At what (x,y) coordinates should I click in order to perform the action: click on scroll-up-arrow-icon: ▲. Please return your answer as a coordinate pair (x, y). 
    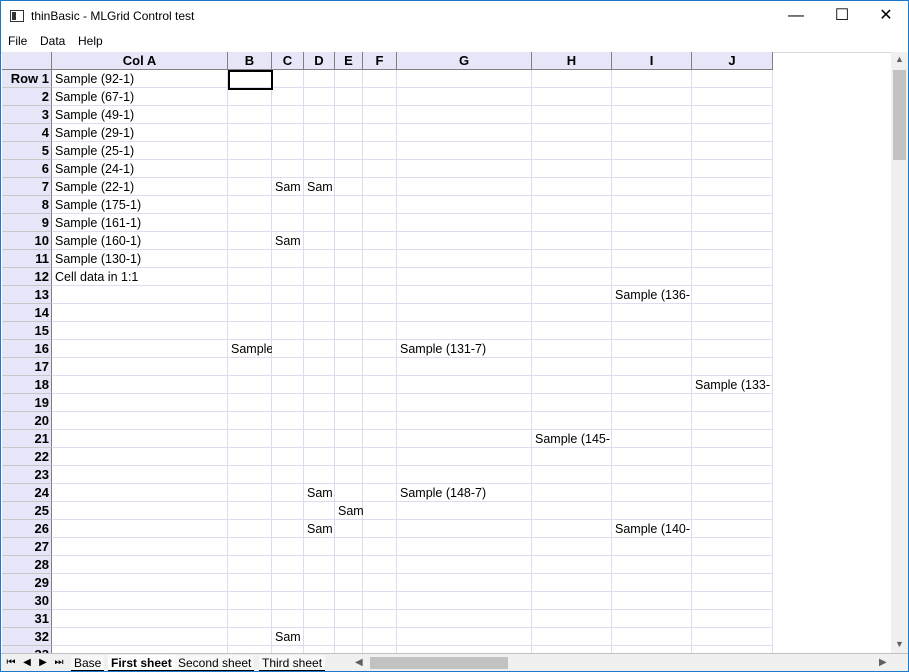
    Looking at the image, I should click on (899, 61).